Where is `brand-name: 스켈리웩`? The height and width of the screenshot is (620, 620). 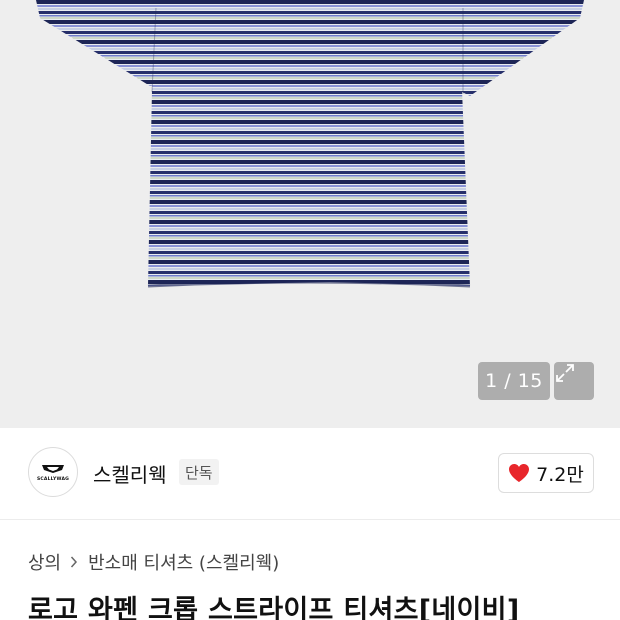 brand-name: 스켈리웩 is located at coordinates (130, 473).